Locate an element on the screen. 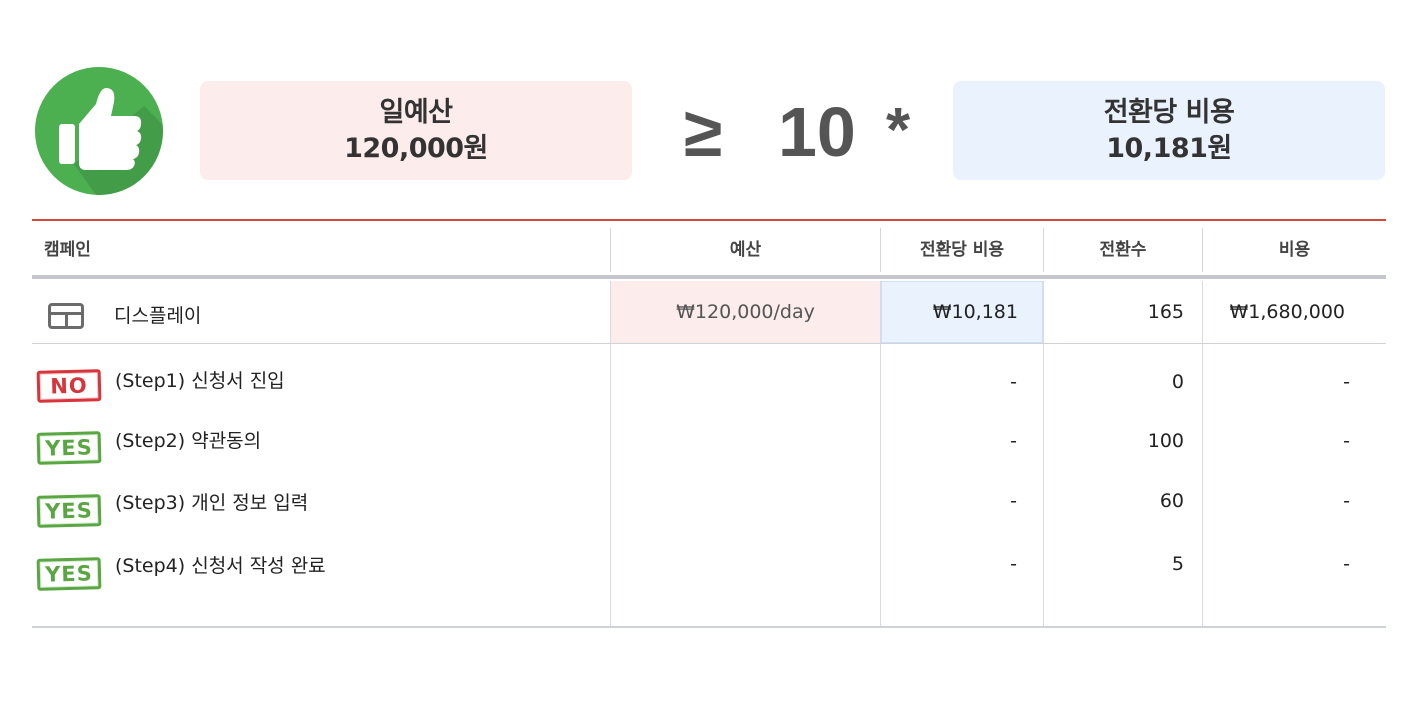 This screenshot has width=1417, height=711. step-conversions: 60 is located at coordinates (1171, 501).